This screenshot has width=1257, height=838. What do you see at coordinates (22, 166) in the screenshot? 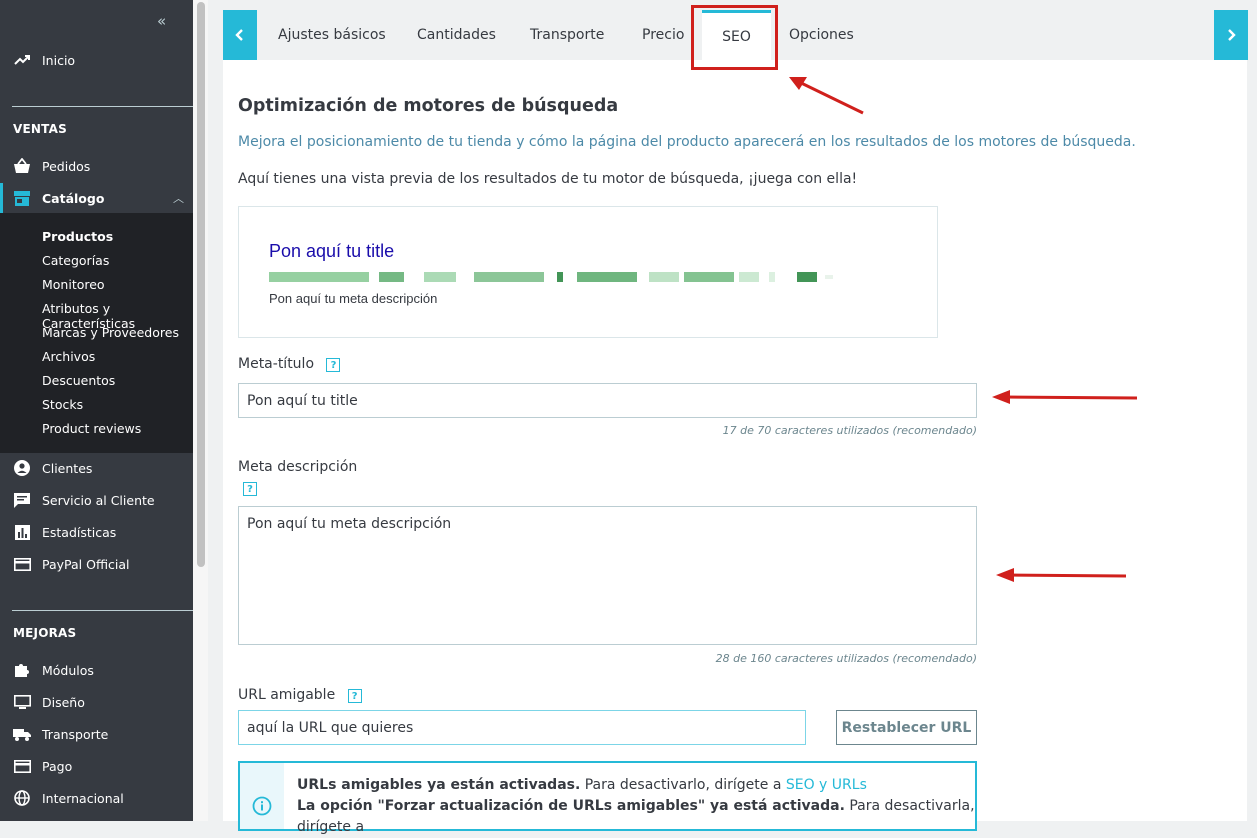
I see `basket-icon` at bounding box center [22, 166].